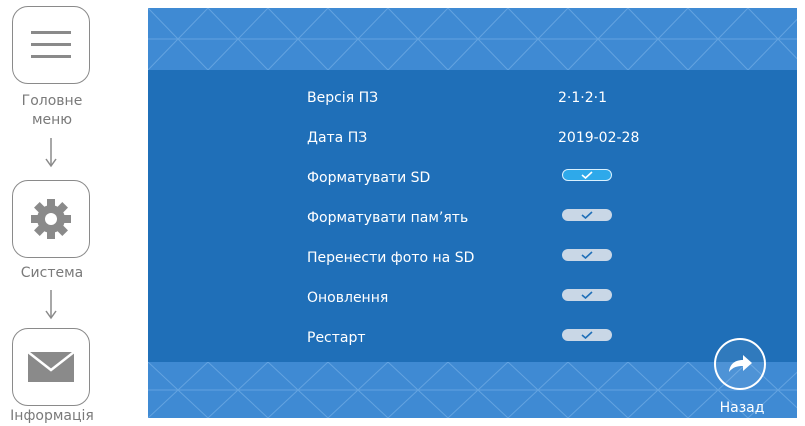 The image size is (805, 426). Describe the element at coordinates (742, 408) in the screenshot. I see `back-label: Назад` at that location.